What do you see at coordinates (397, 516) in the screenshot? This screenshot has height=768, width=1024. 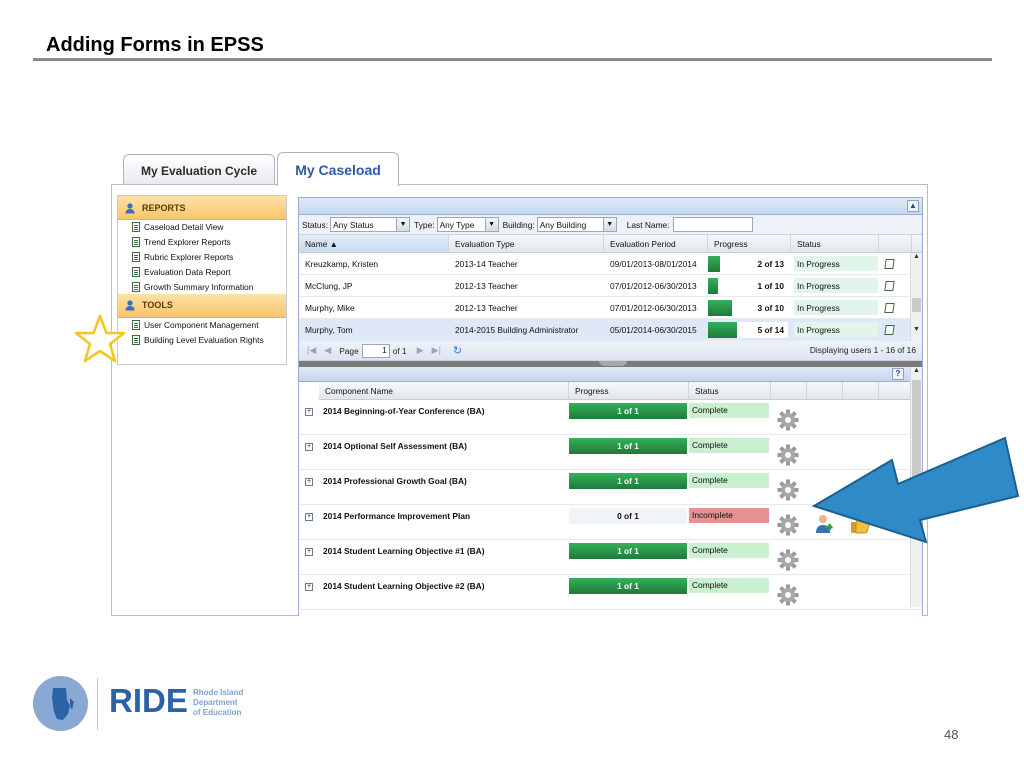 I see `component-name: 2014 Performance Improvement Plan` at bounding box center [397, 516].